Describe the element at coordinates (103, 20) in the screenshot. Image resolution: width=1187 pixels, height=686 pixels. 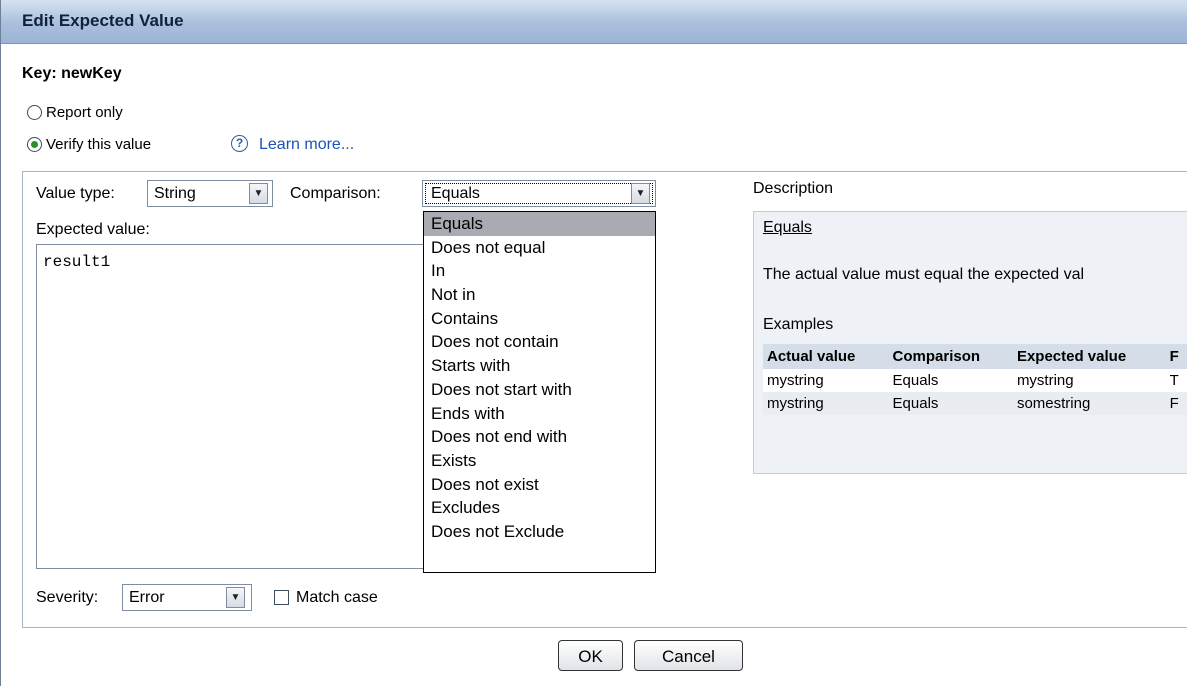
I see `dialog-title: Edit Expected Value` at that location.